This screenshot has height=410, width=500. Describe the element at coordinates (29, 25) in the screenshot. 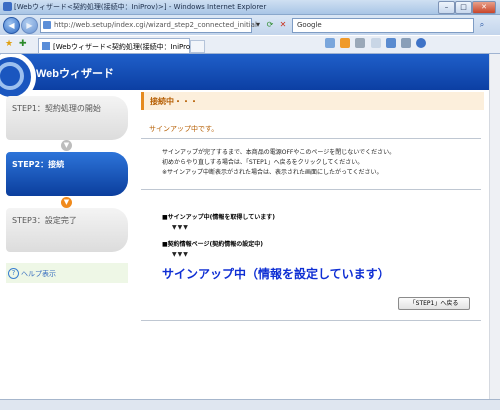

I see `forward-arrow-icon: ▶` at that location.